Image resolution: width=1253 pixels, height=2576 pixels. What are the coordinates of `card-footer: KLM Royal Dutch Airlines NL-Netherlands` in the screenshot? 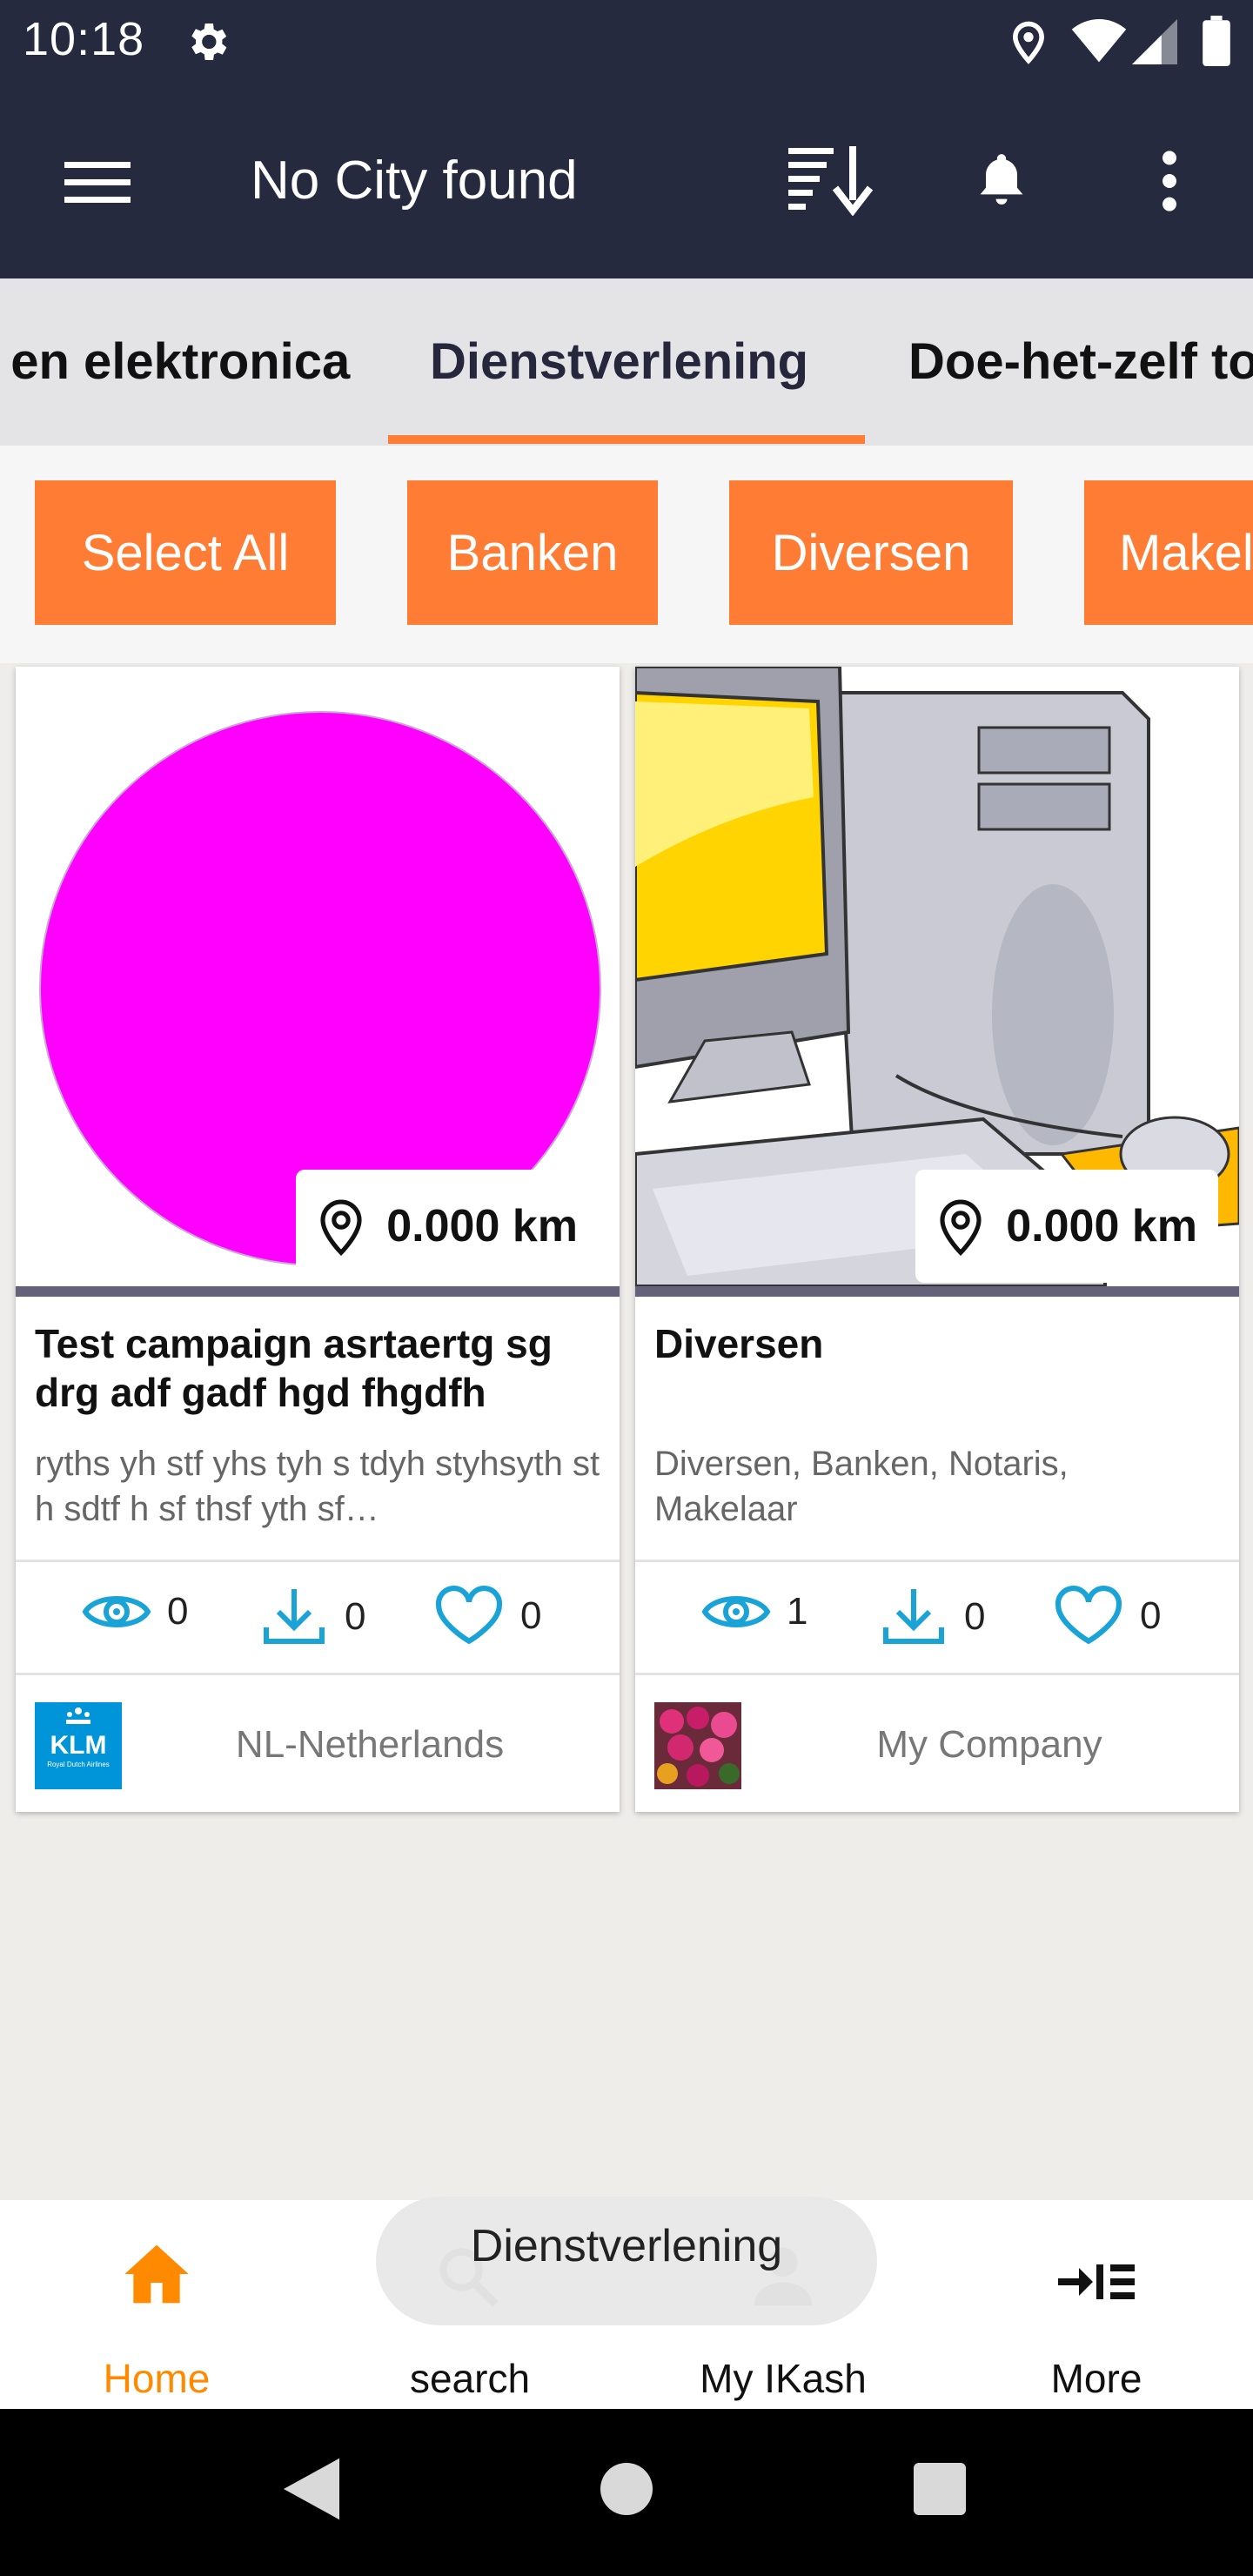 It's located at (318, 1742).